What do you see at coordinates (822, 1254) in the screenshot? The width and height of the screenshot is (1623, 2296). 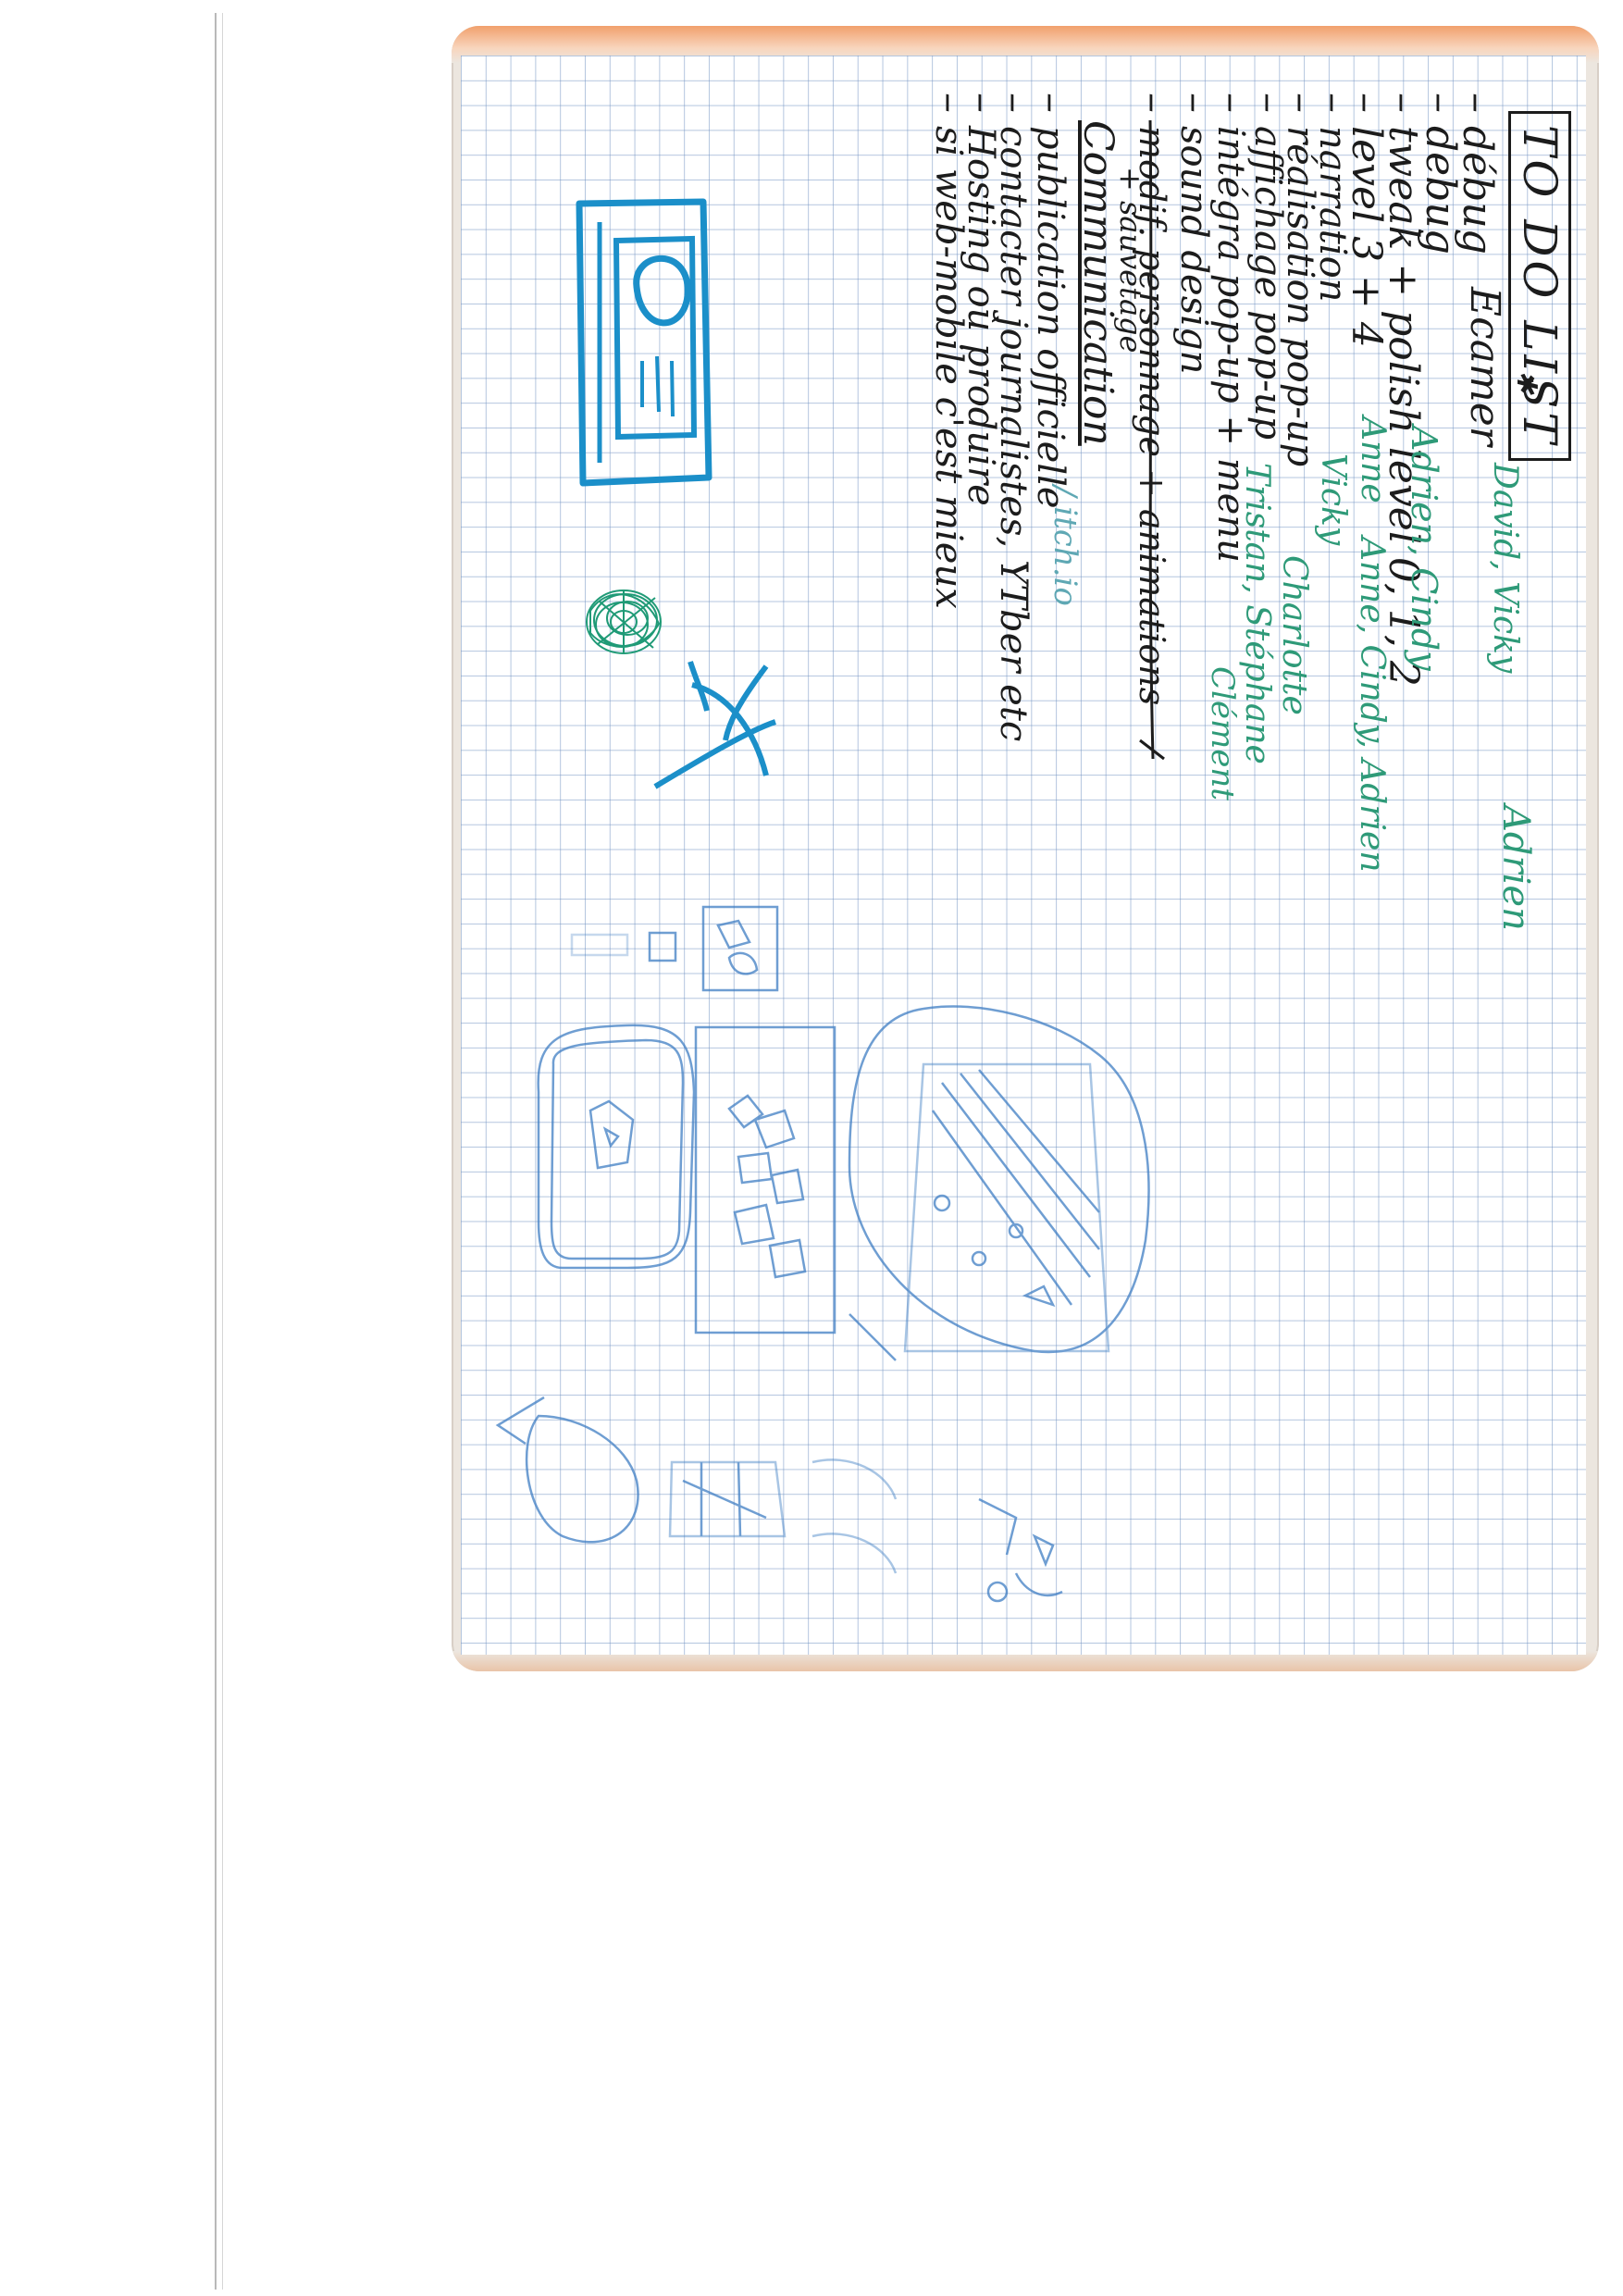 I see `pencil-sketches` at bounding box center [822, 1254].